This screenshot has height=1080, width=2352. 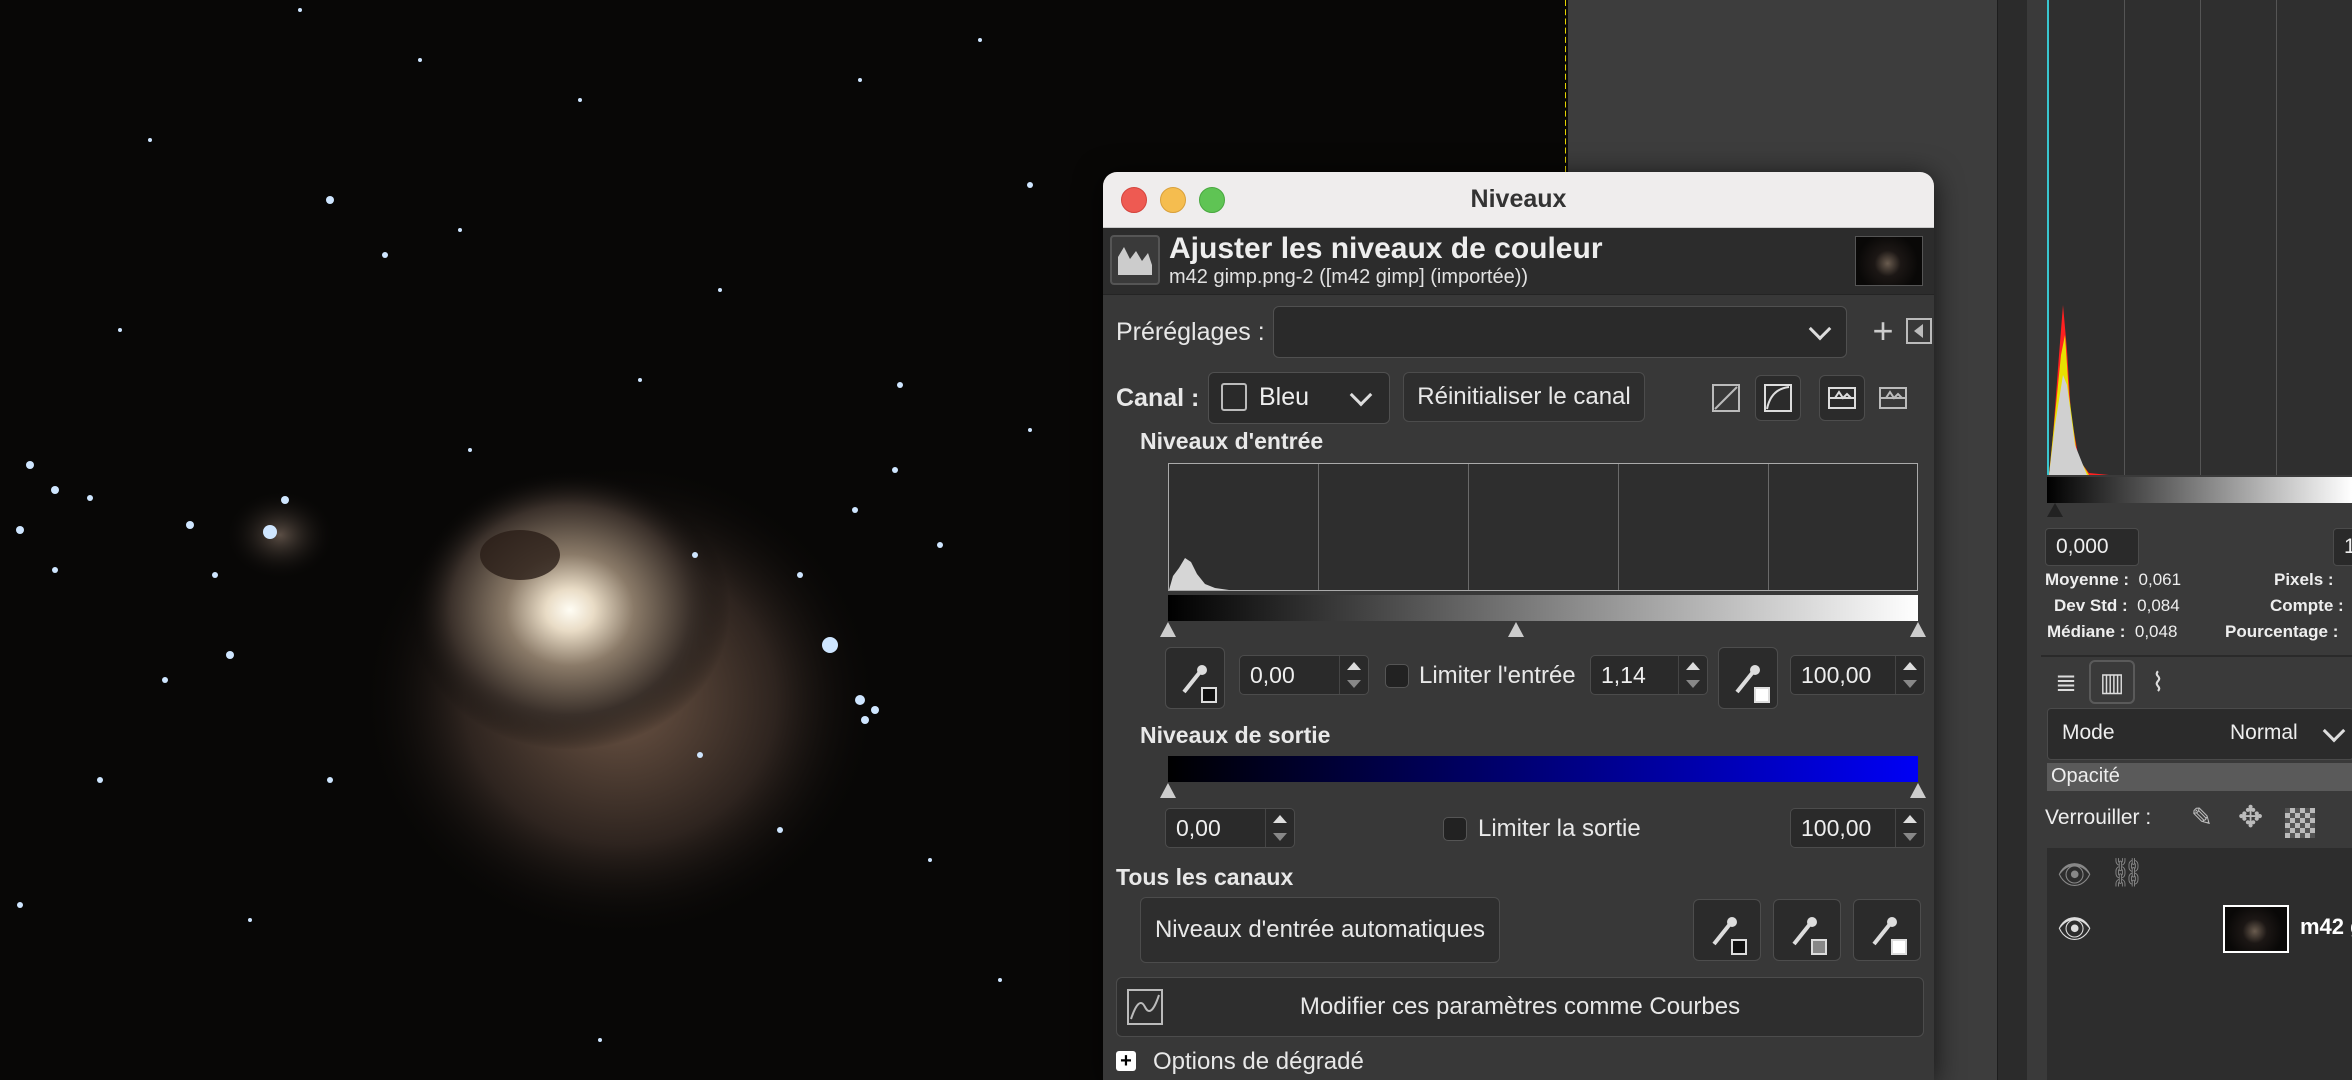 I want to click on input-histogram-peak, so click(x=1199, y=574).